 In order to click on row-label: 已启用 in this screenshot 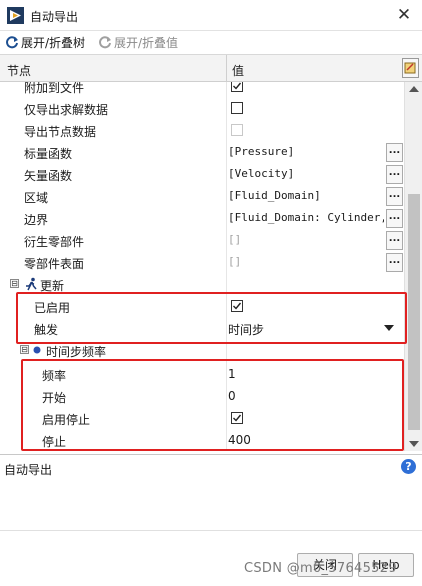, I will do `click(52, 308)`.